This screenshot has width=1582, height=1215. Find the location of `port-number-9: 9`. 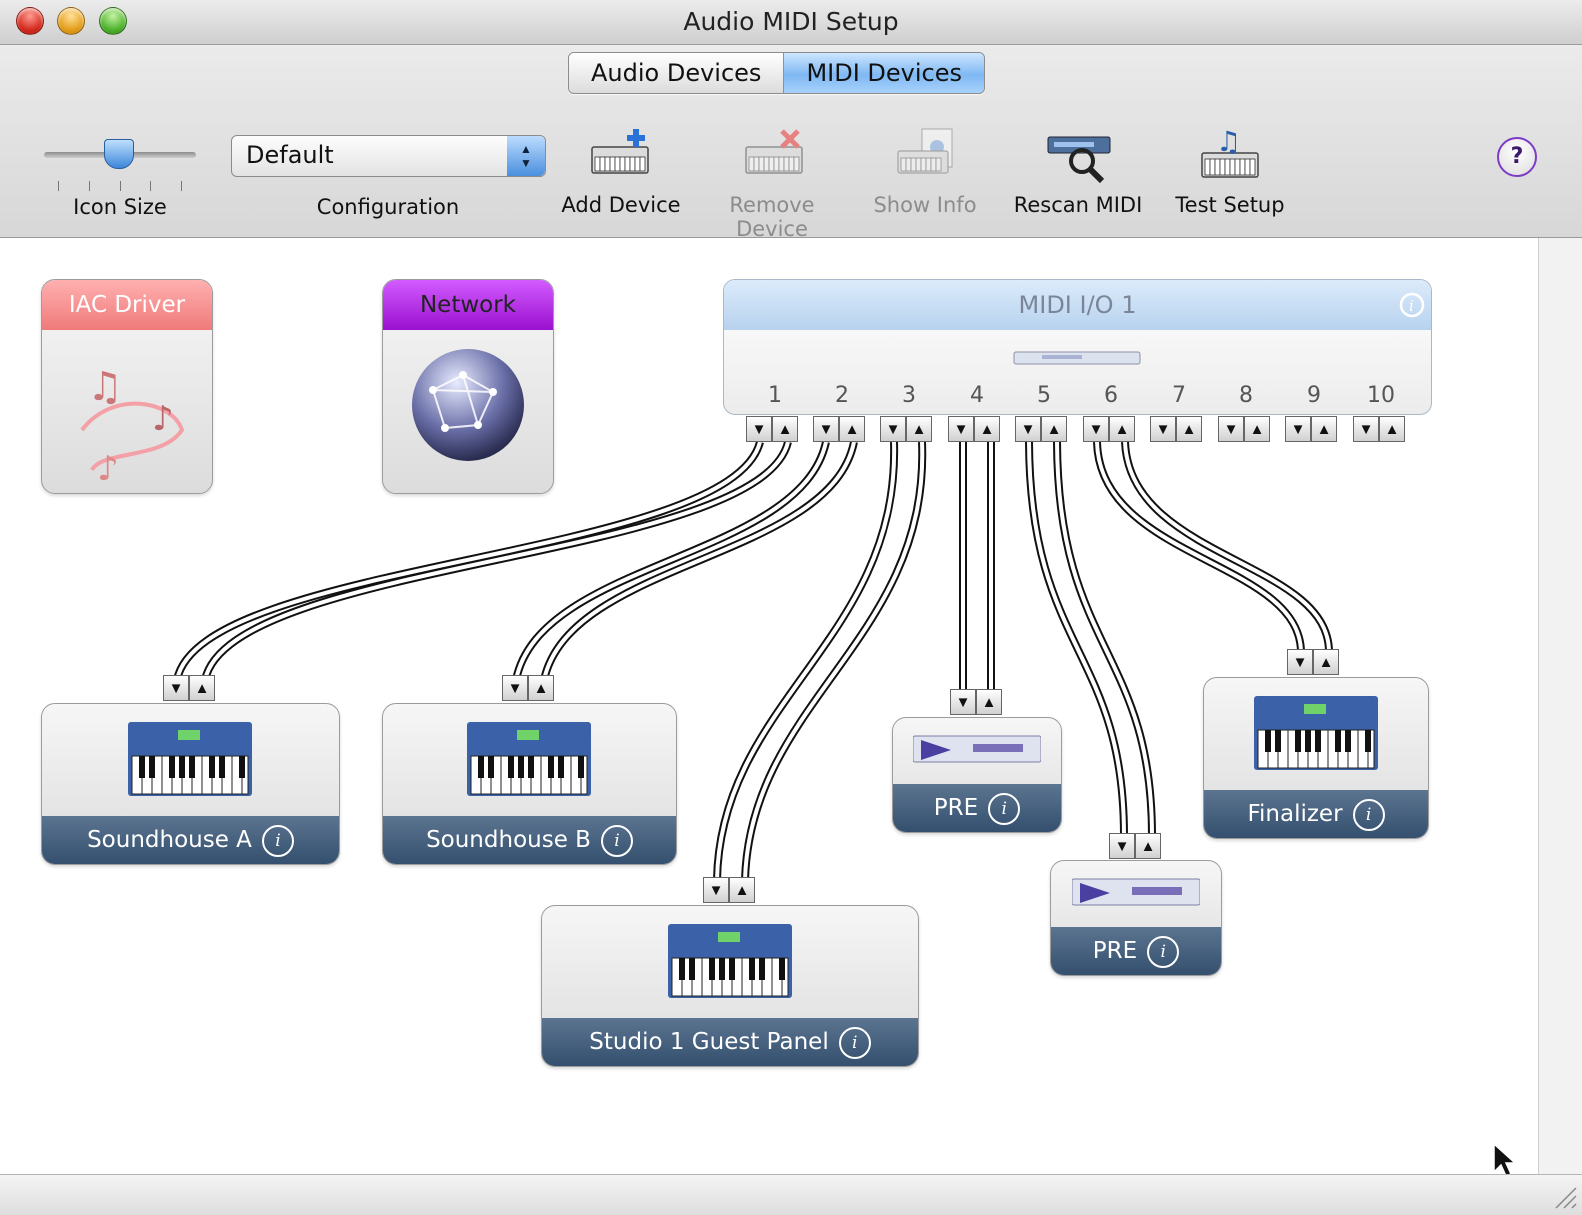

port-number-9: 9 is located at coordinates (1314, 395).